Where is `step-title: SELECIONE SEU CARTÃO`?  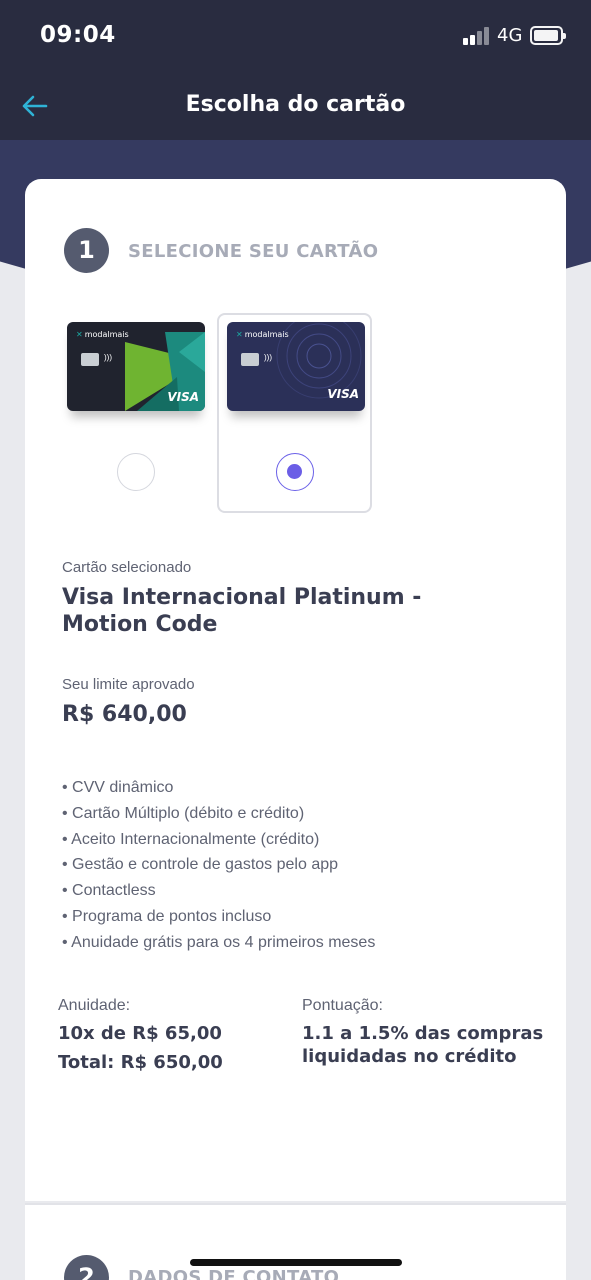
step-title: SELECIONE SEU CARTÃO is located at coordinates (253, 251).